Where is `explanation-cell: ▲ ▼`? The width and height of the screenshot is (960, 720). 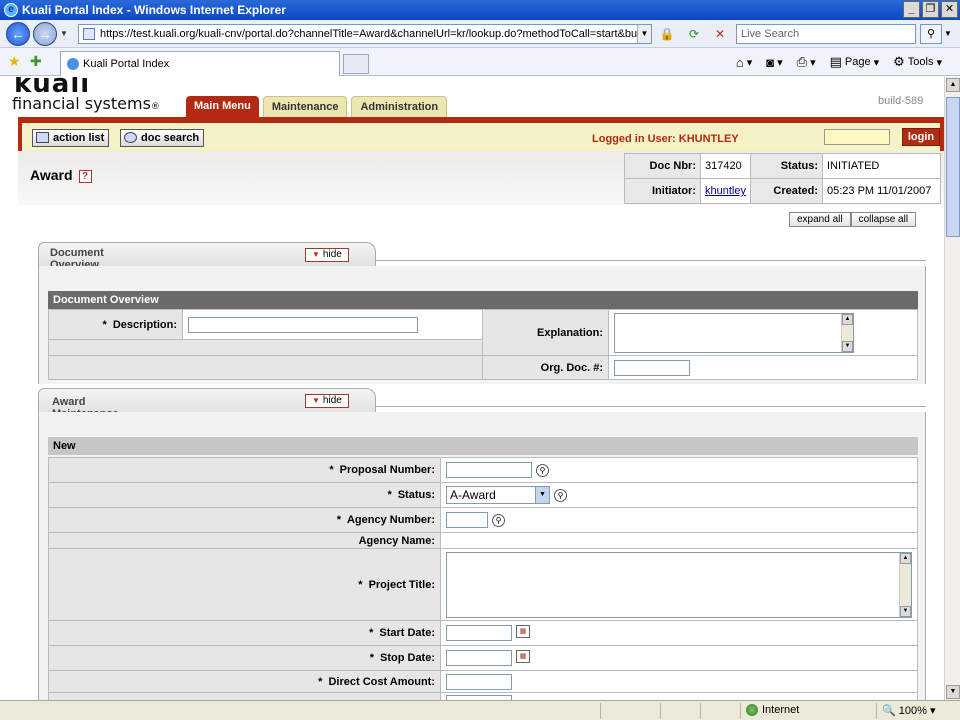 explanation-cell: ▲ ▼ is located at coordinates (763, 332).